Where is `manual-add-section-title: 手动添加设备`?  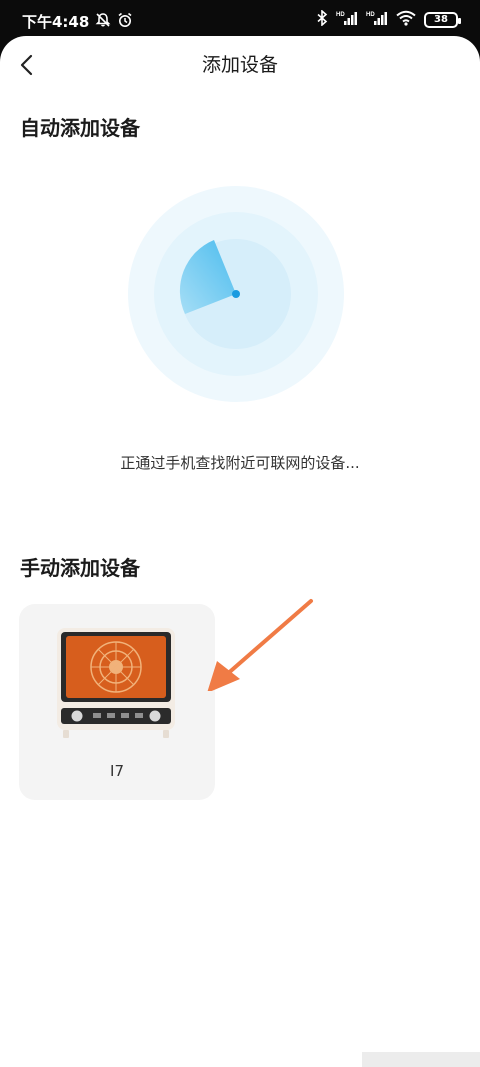 manual-add-section-title: 手动添加设备 is located at coordinates (80, 568).